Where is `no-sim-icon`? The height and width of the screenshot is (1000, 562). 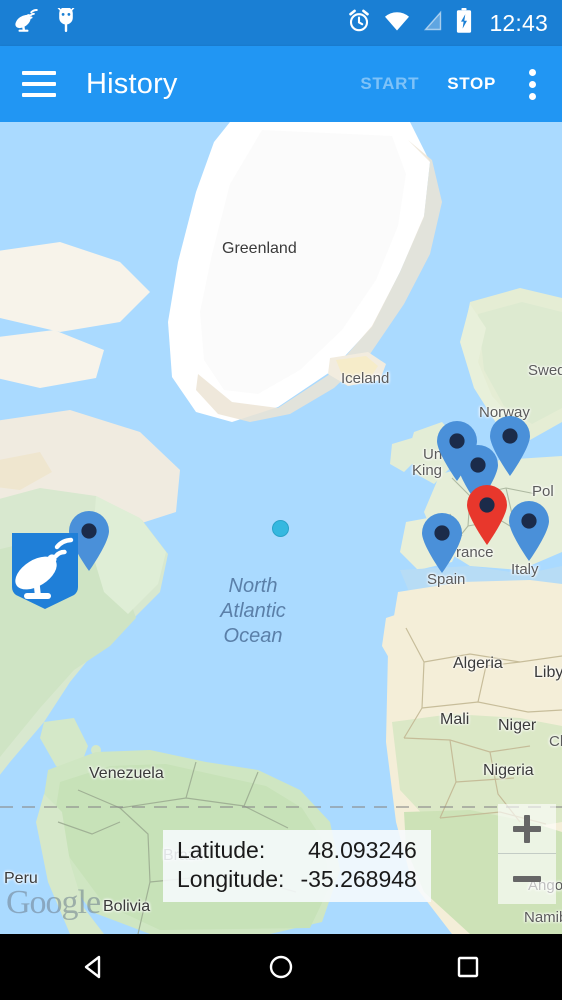 no-sim-icon is located at coordinates (433, 23).